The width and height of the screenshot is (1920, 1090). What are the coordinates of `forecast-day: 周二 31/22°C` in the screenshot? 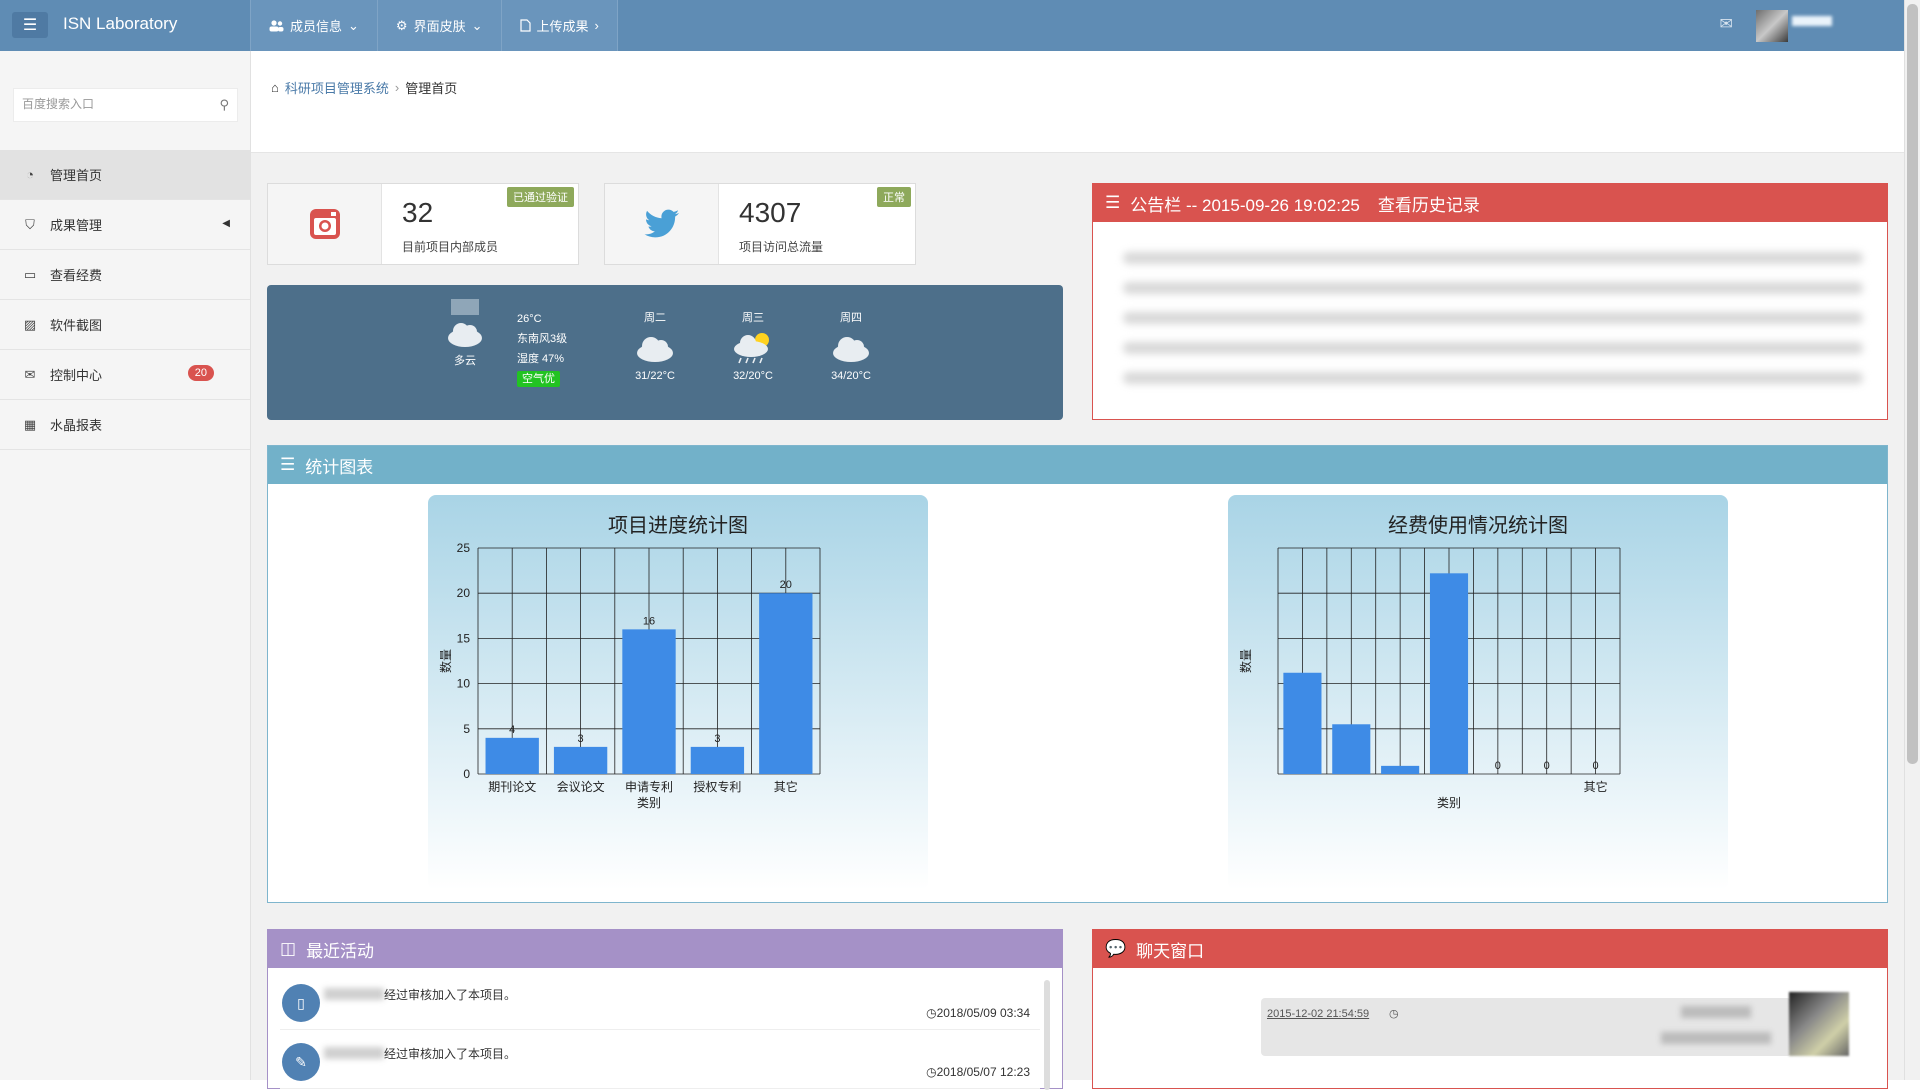 It's located at (655, 345).